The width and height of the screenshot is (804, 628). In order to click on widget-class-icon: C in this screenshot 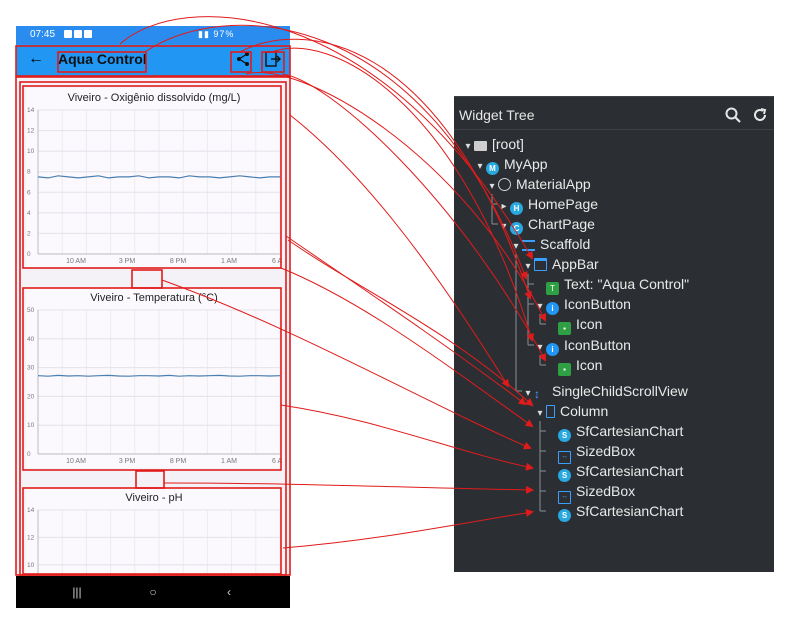, I will do `click(516, 228)`.